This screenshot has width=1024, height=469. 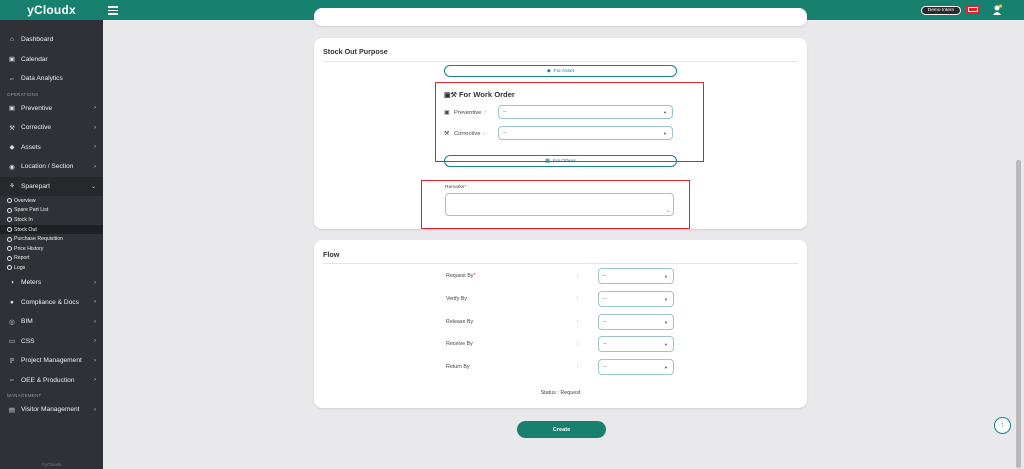 What do you see at coordinates (973, 9) in the screenshot?
I see `flag-icon` at bounding box center [973, 9].